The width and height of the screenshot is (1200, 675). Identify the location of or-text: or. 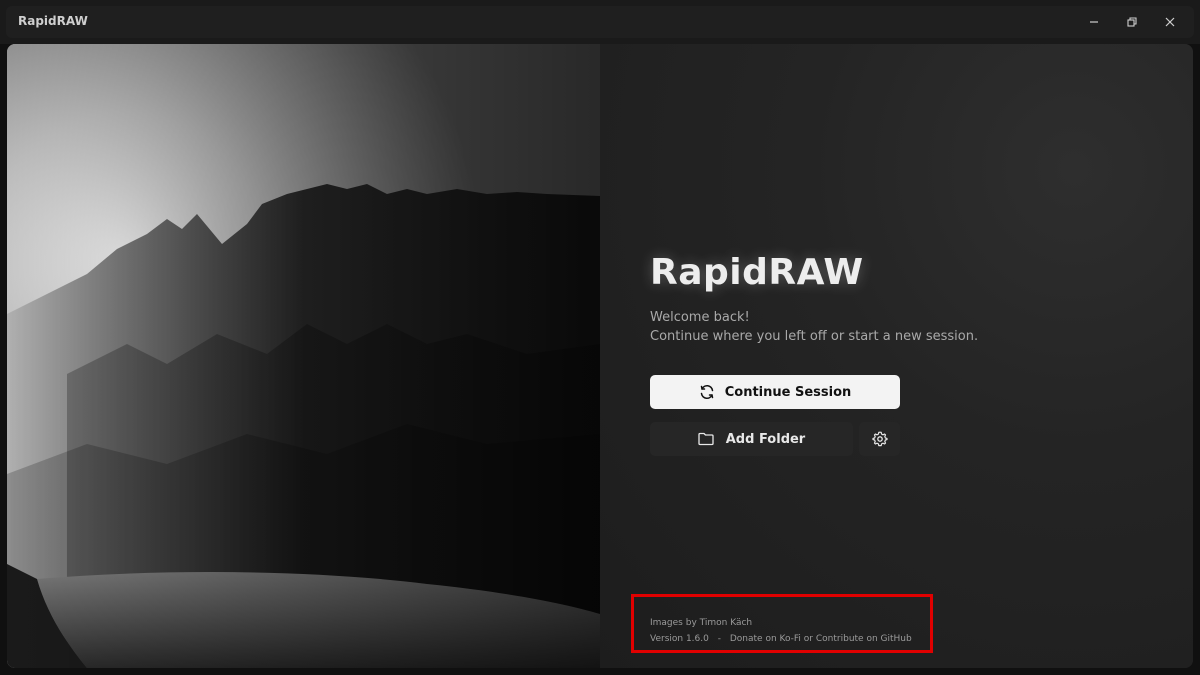
(808, 639).